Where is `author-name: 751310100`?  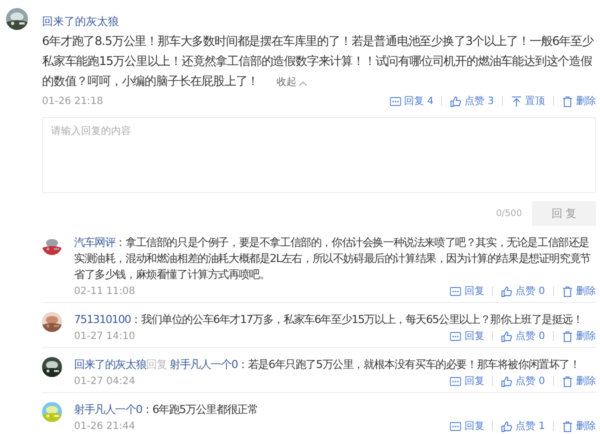
author-name: 751310100 is located at coordinates (102, 319).